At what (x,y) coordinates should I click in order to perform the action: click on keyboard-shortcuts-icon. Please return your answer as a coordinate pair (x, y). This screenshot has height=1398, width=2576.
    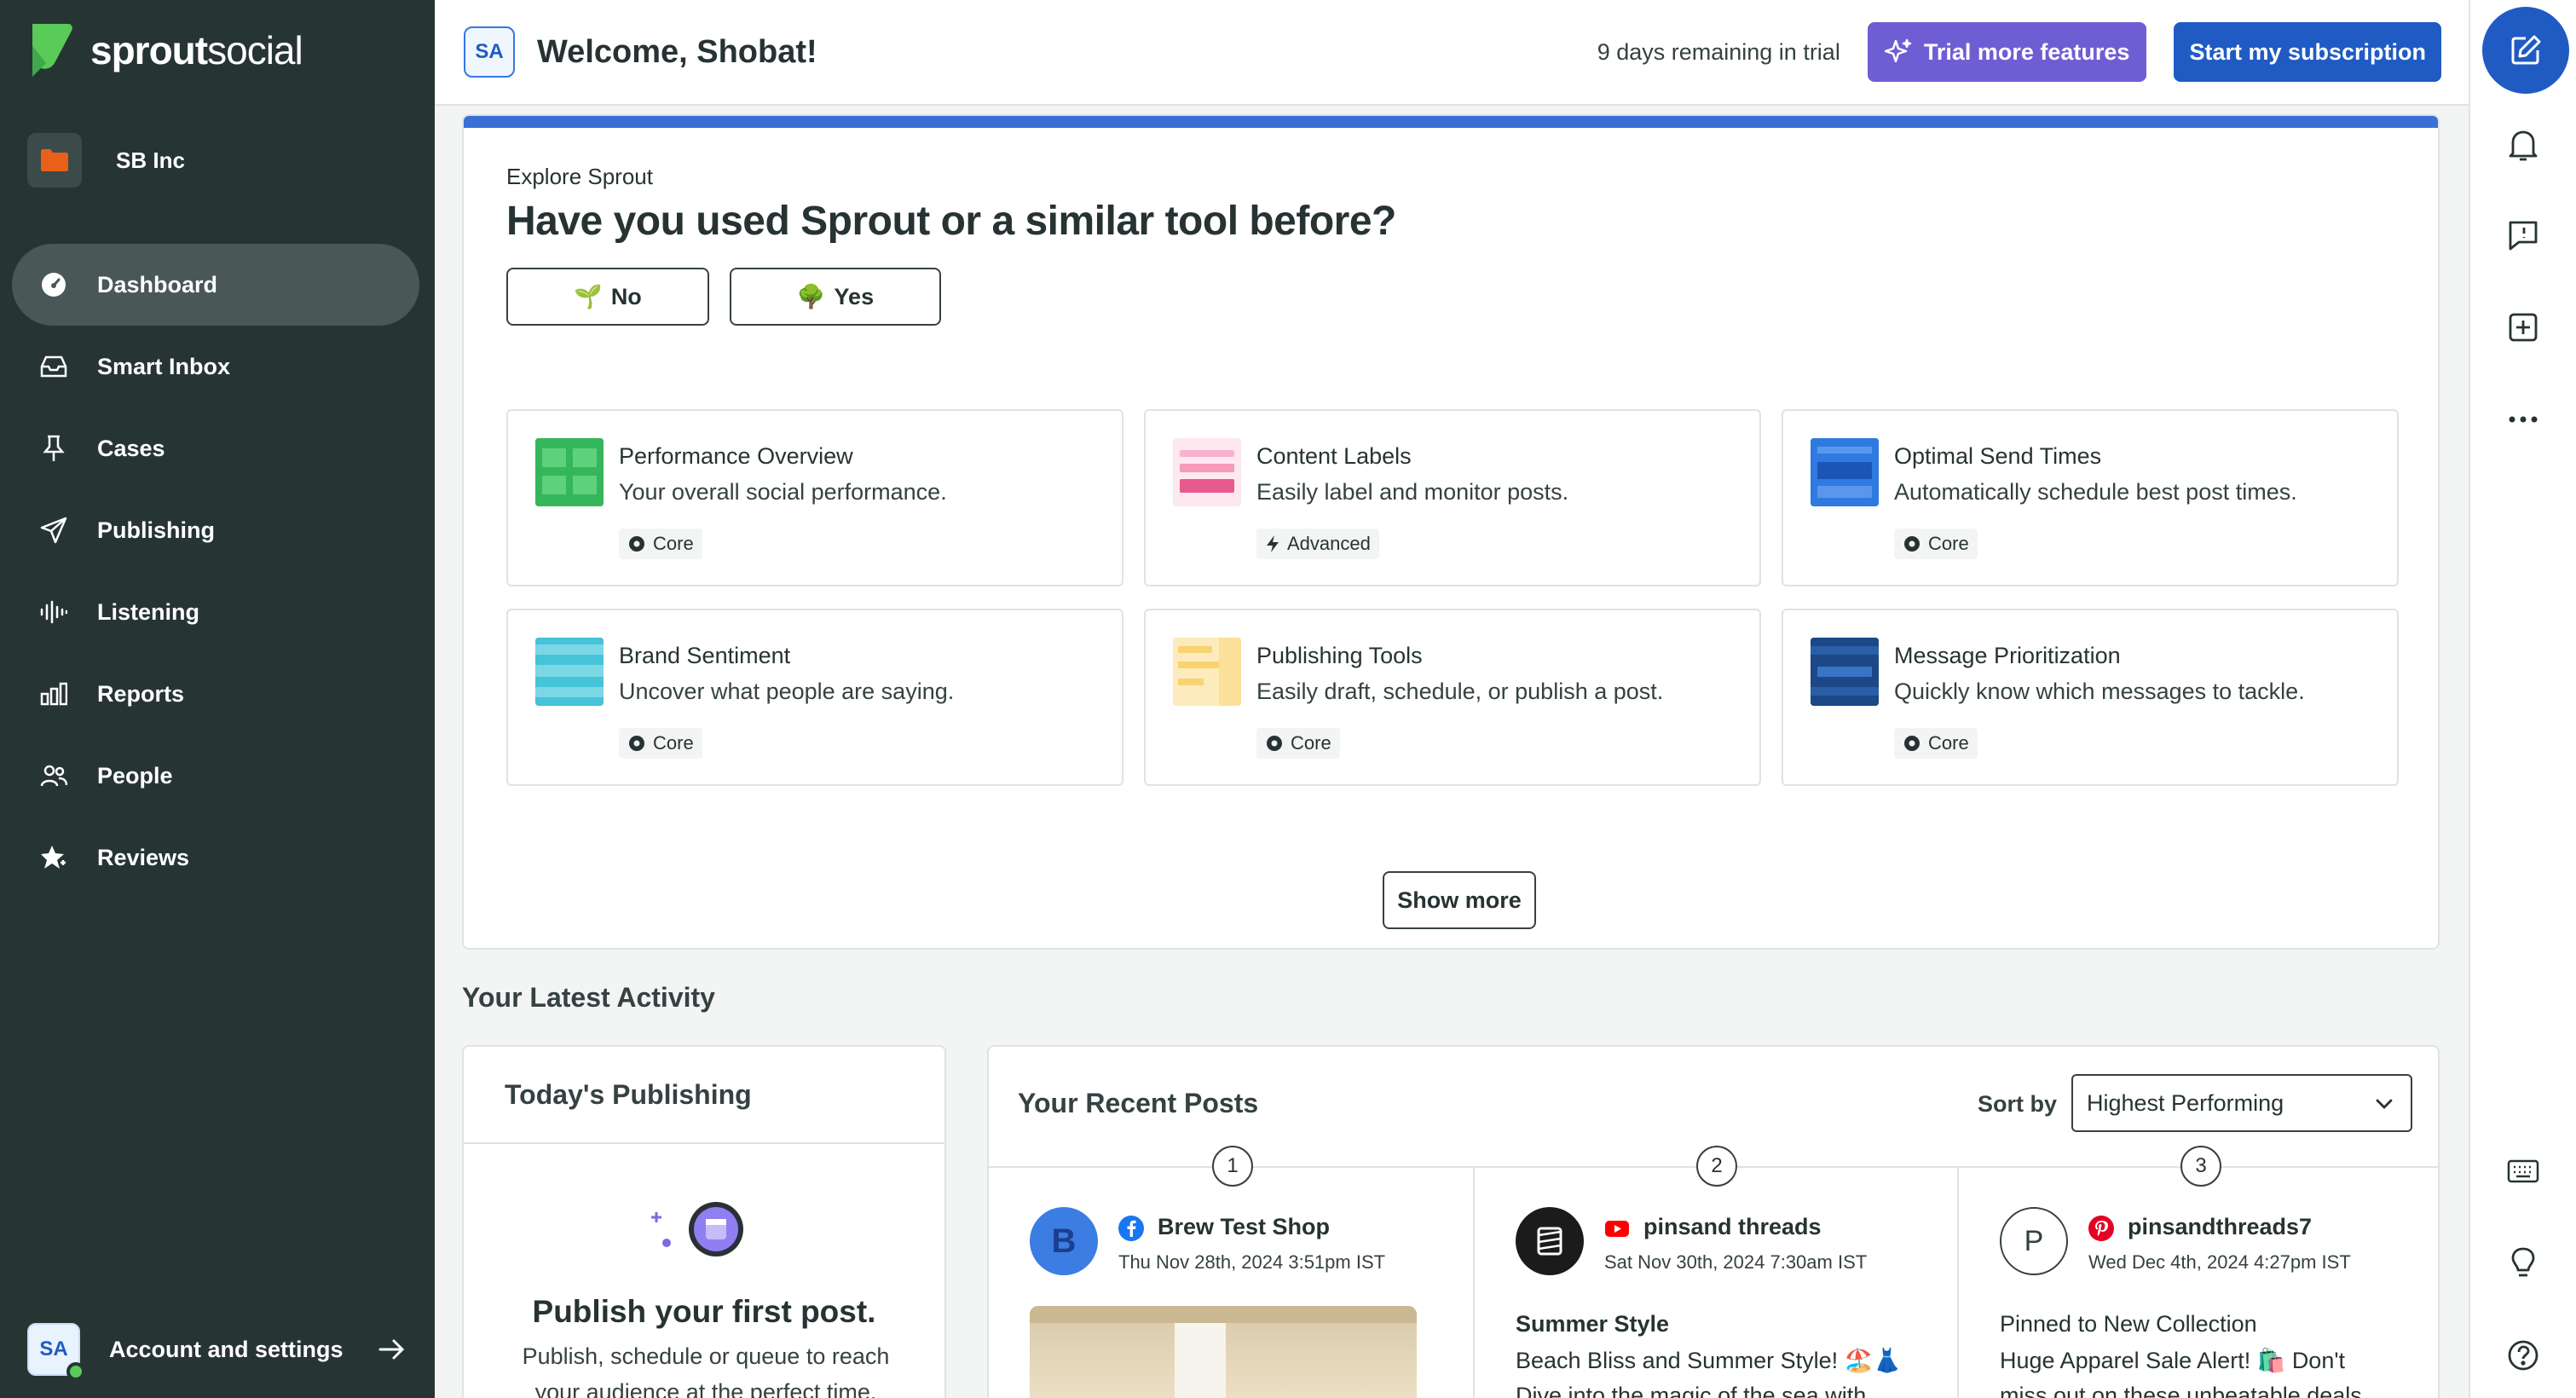
    Looking at the image, I should click on (2523, 1171).